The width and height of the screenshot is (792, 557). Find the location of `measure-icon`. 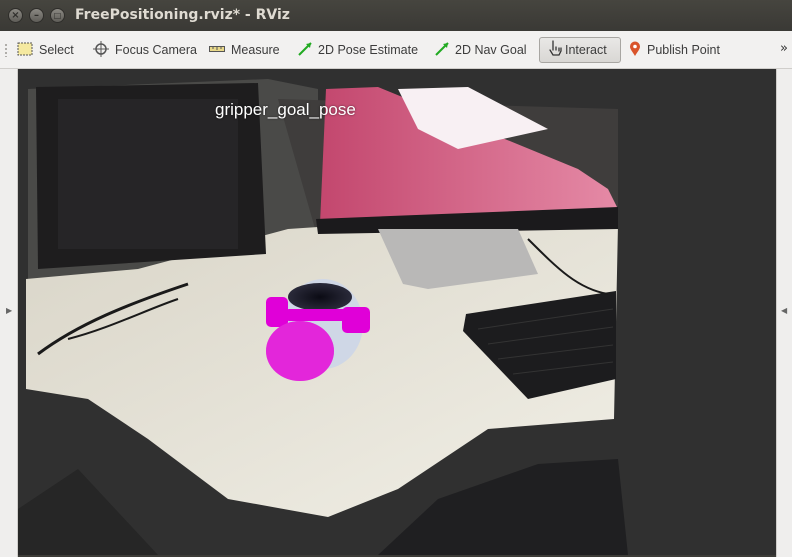

measure-icon is located at coordinates (217, 50).